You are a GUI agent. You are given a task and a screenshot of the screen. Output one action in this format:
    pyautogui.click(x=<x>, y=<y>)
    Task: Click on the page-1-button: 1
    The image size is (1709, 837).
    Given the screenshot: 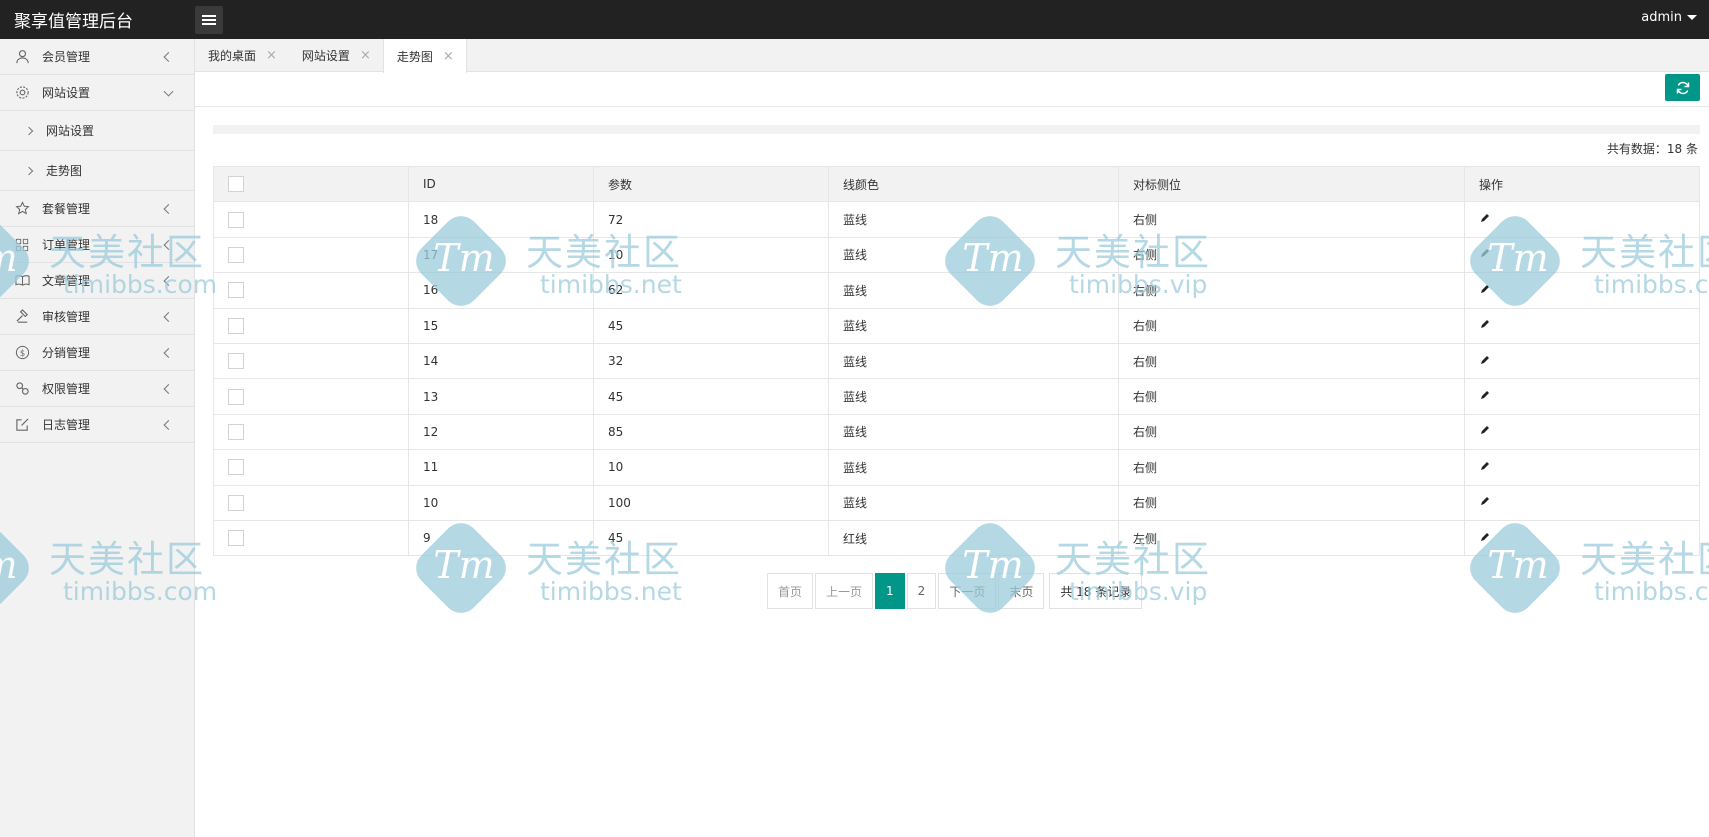 What is the action you would take?
    pyautogui.click(x=890, y=591)
    